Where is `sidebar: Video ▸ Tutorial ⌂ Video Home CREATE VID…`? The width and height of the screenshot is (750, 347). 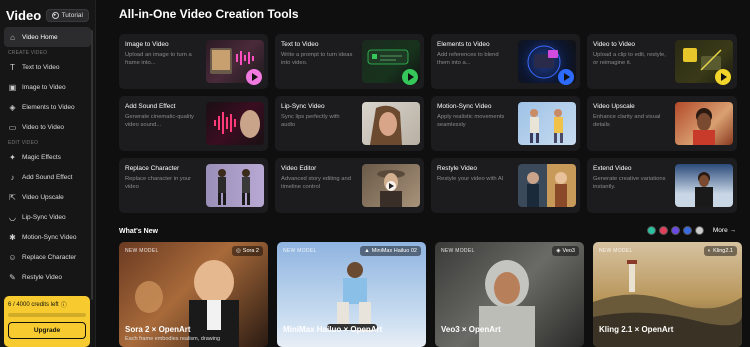
sidebar: Video ▸ Tutorial ⌂ Video Home CREATE VID… is located at coordinates (48, 173).